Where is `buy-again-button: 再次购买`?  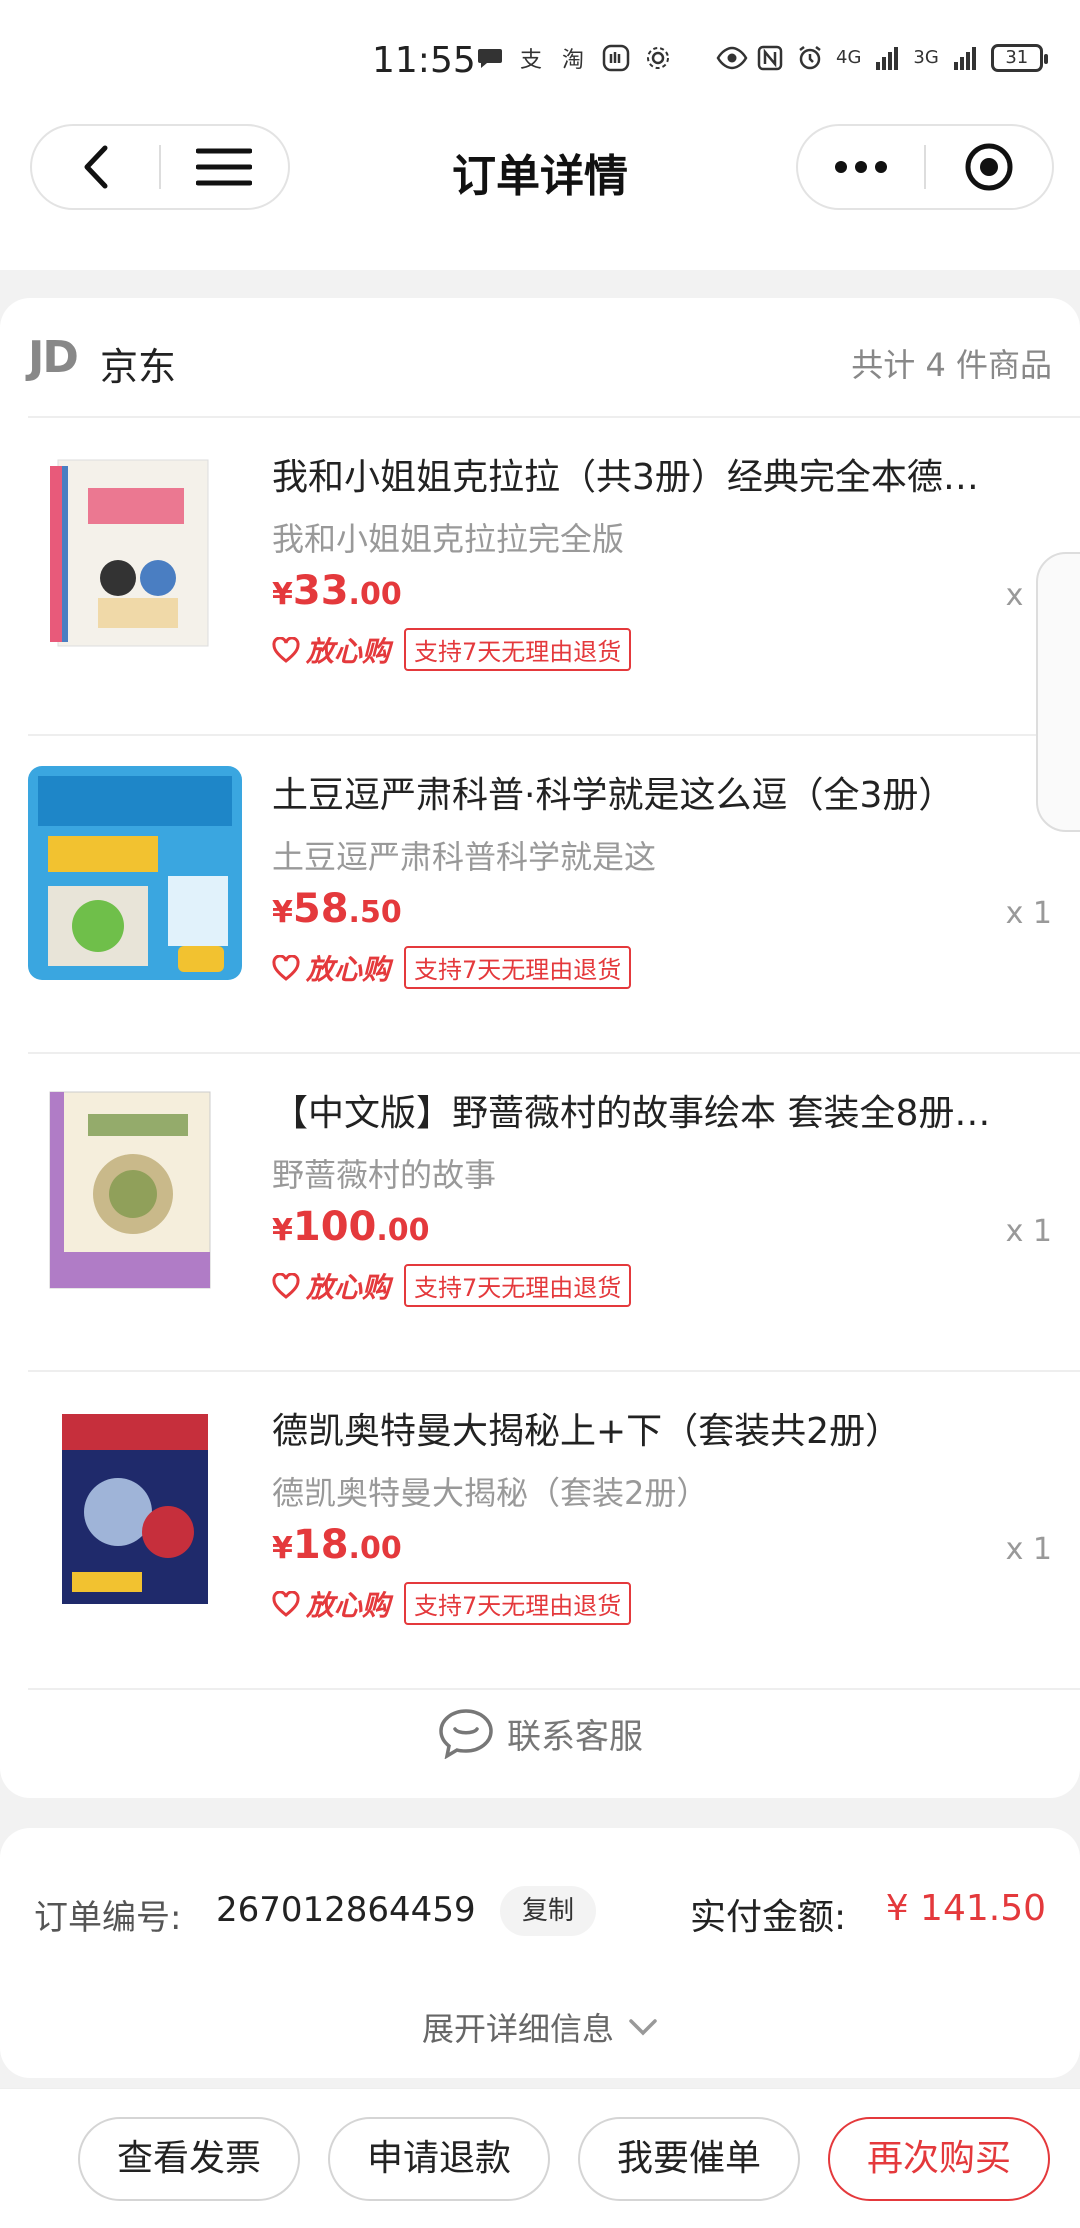
buy-again-button: 再次购买 is located at coordinates (939, 2159).